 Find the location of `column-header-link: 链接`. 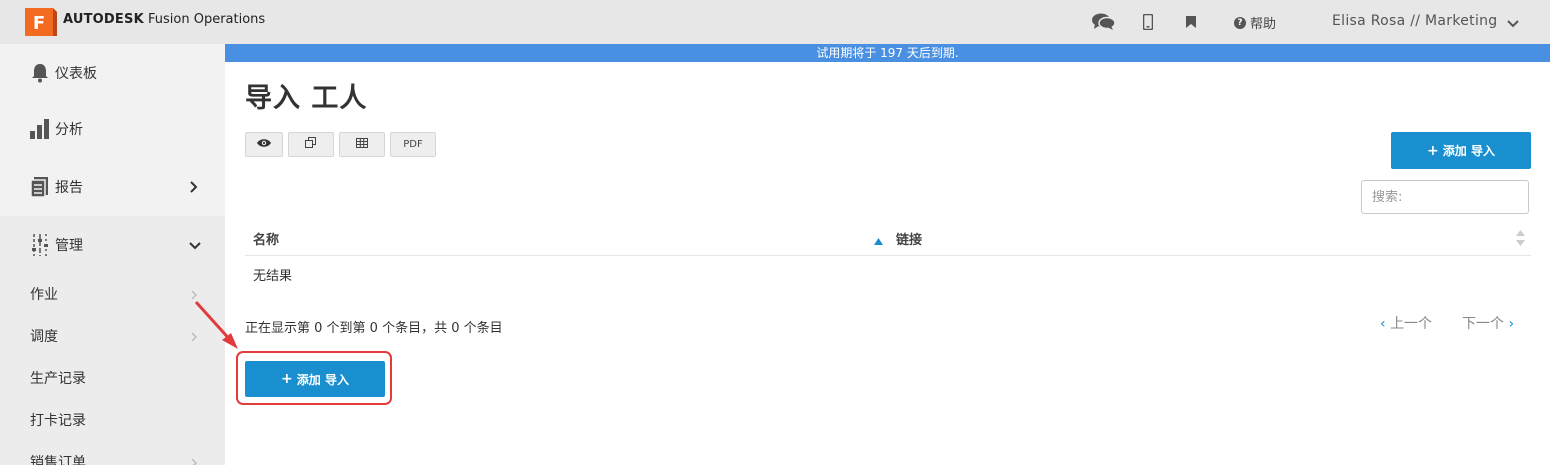

column-header-link: 链接 is located at coordinates (909, 238).